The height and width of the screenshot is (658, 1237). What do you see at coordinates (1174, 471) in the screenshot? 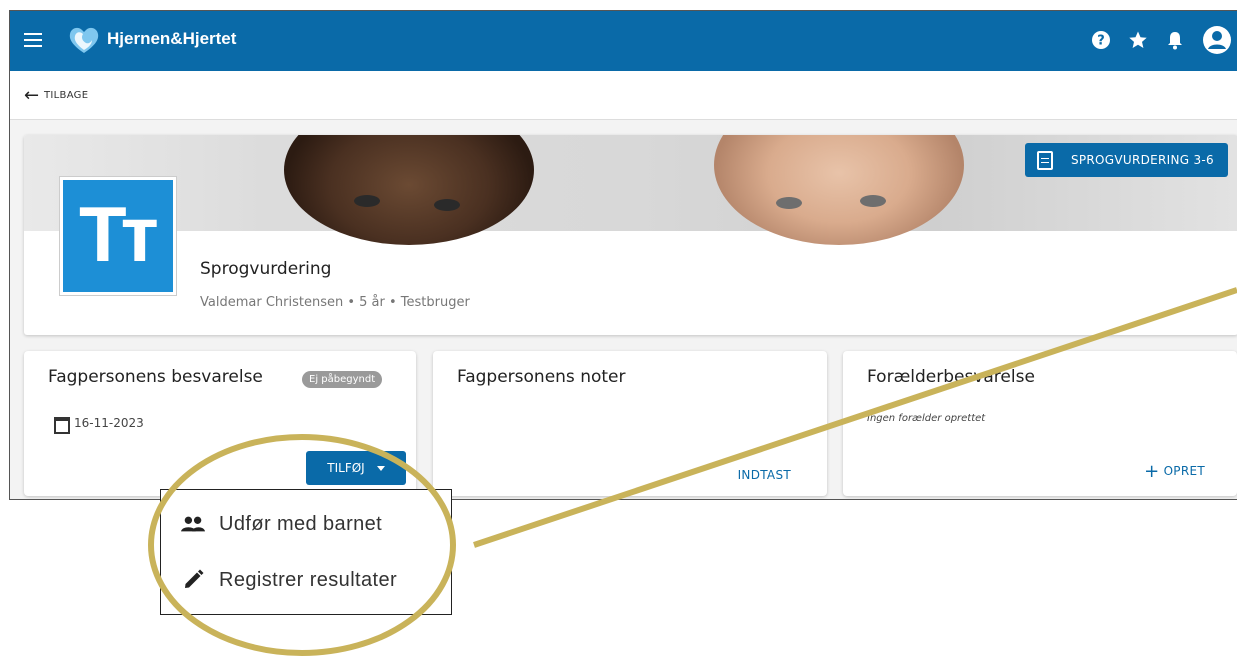
I see `create-parent-button: + OPRET` at bounding box center [1174, 471].